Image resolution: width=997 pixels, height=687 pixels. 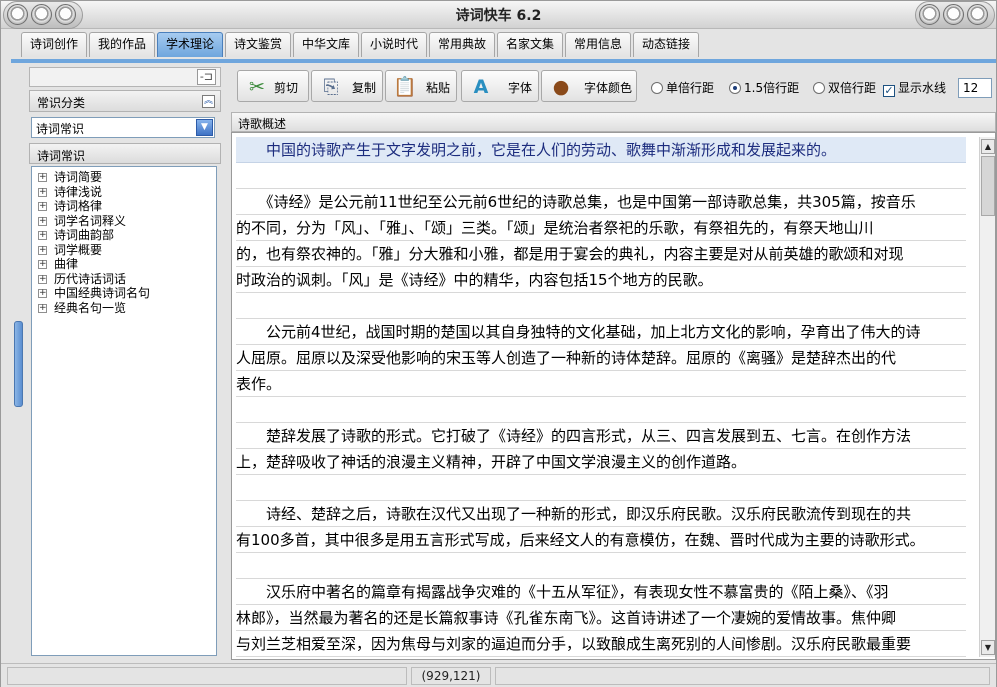 I want to click on paste-button: 📋 粘贴, so click(x=421, y=86).